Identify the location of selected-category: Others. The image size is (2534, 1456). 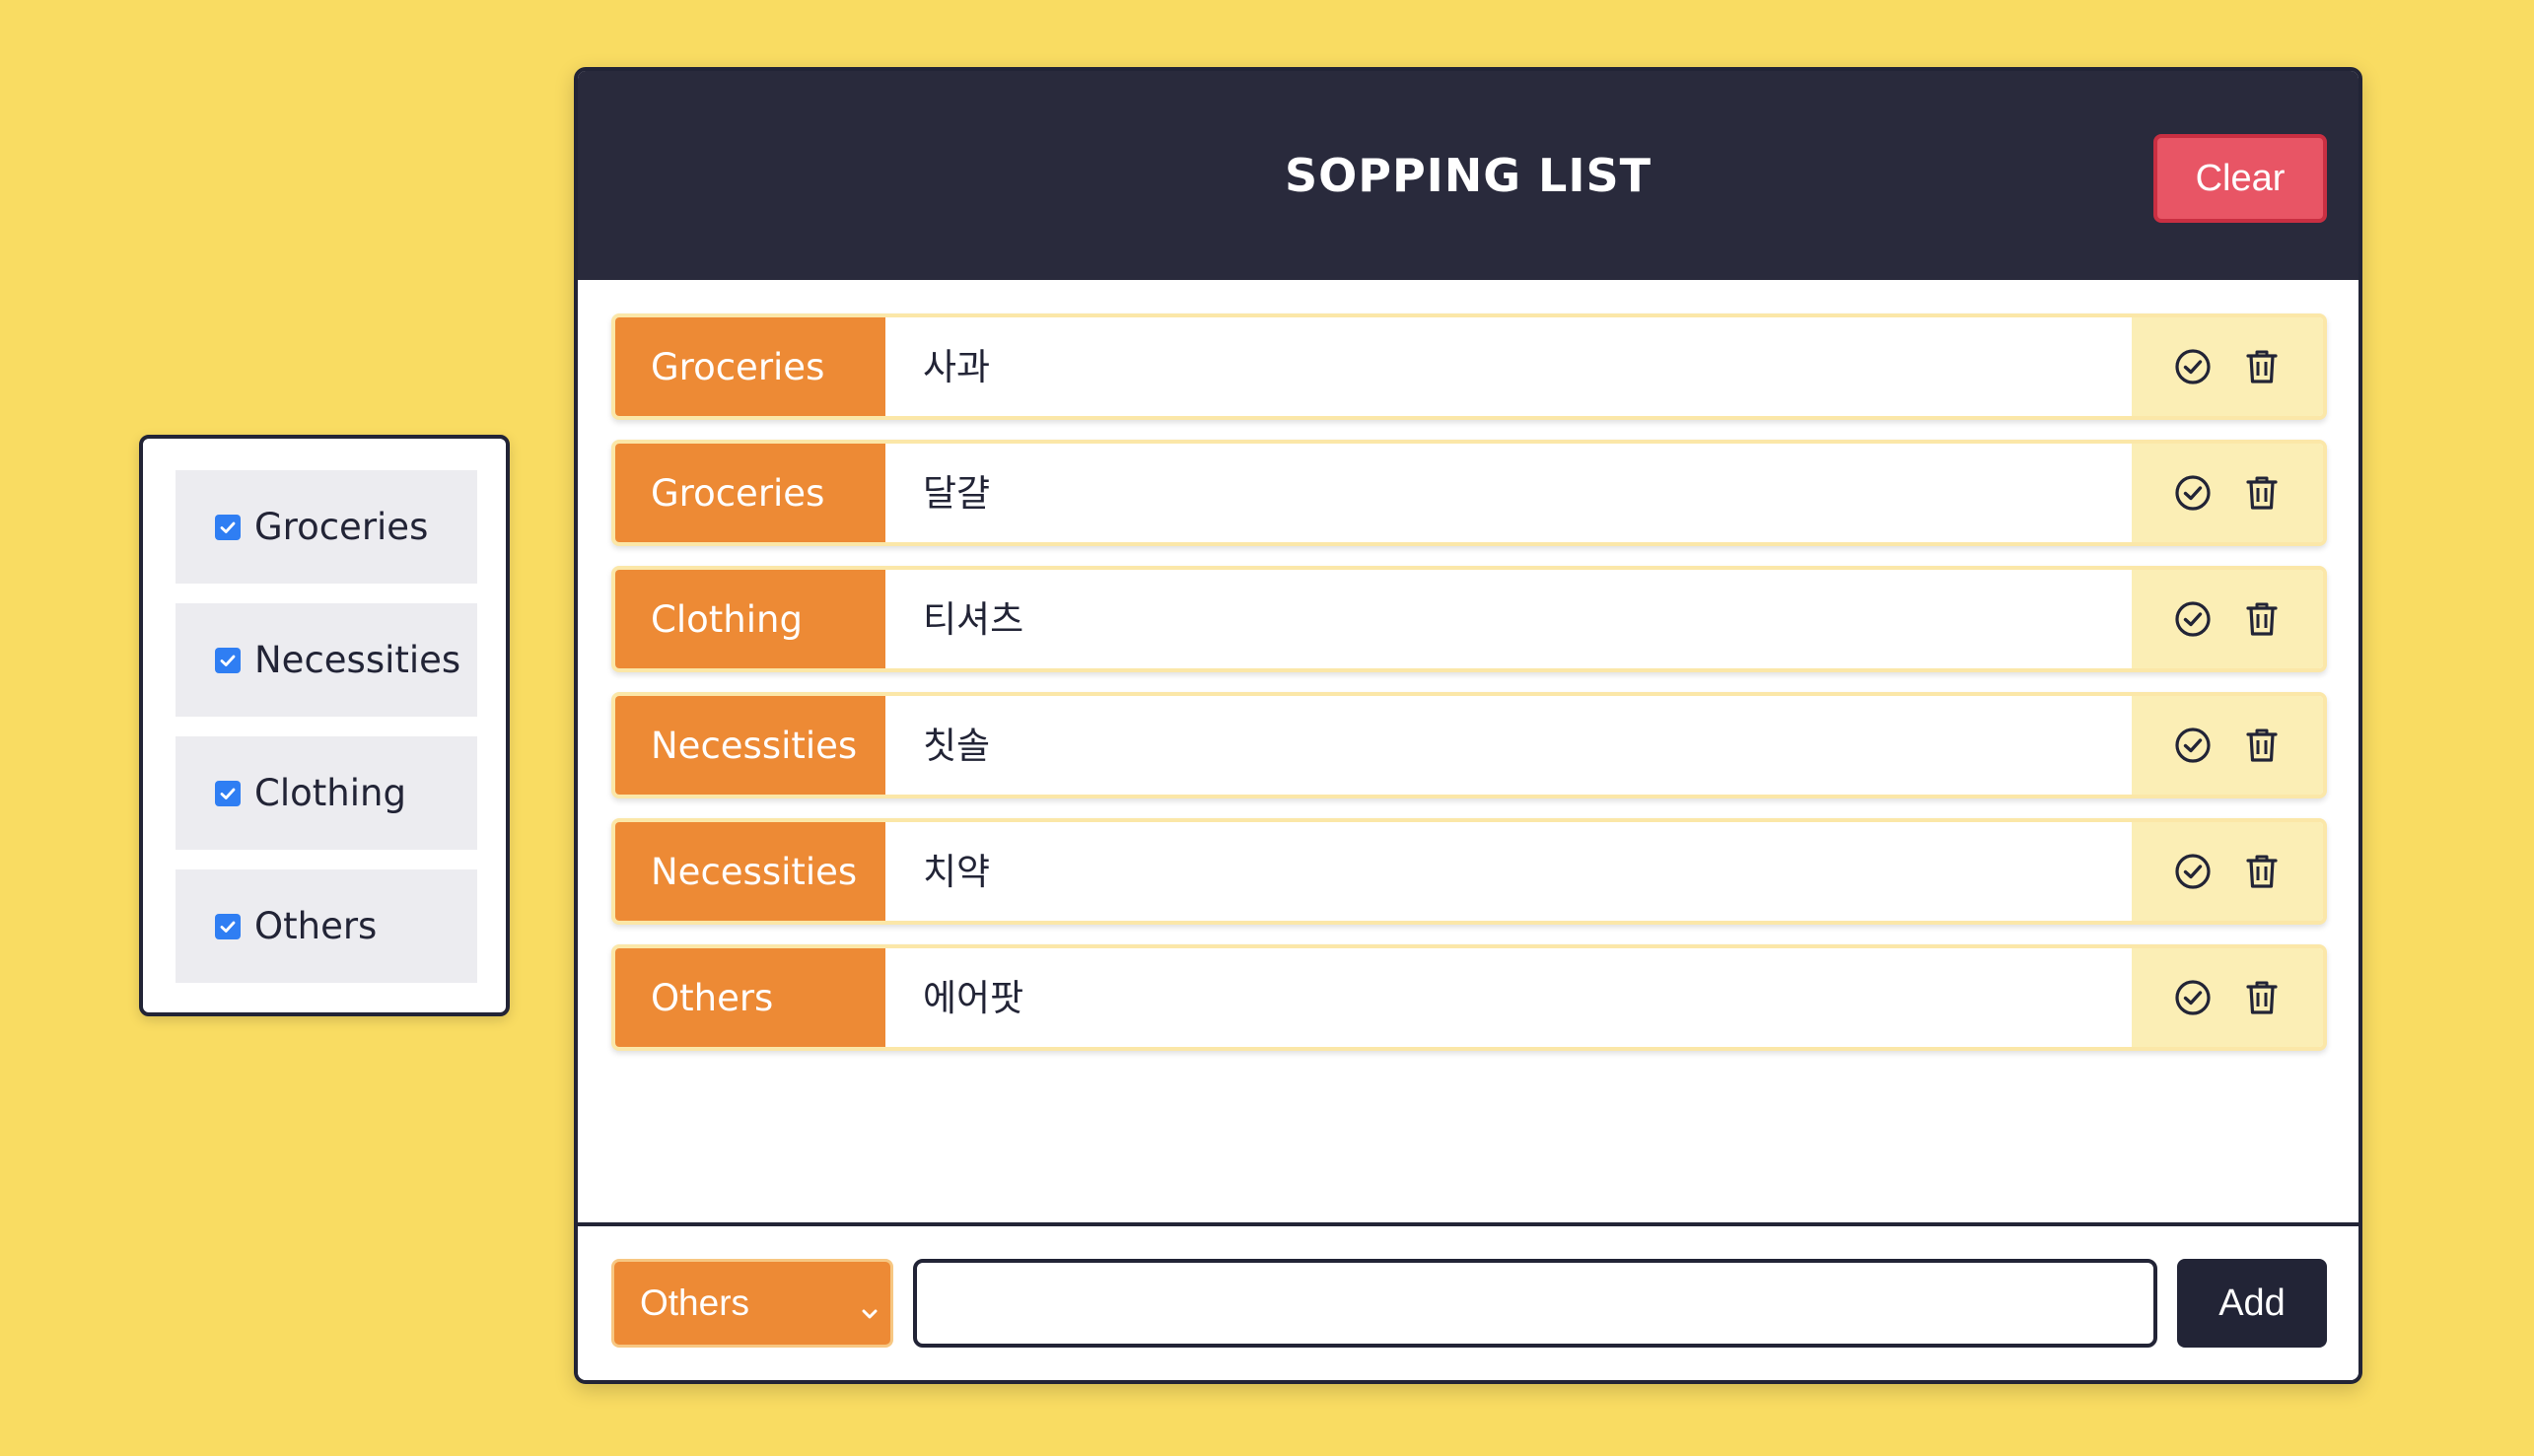
(695, 1303).